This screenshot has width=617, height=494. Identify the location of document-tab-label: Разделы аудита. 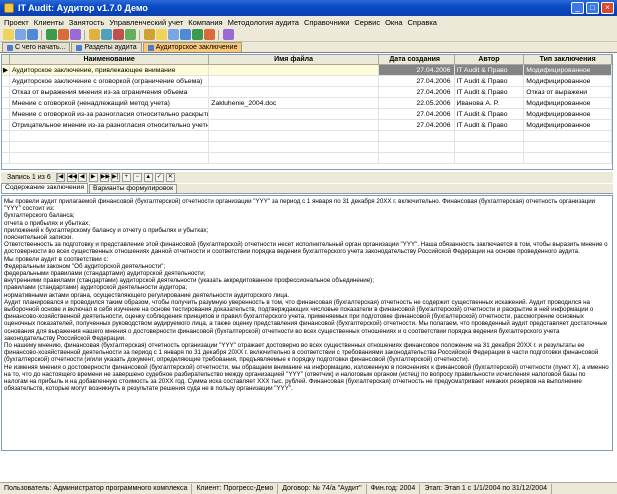
(110, 47).